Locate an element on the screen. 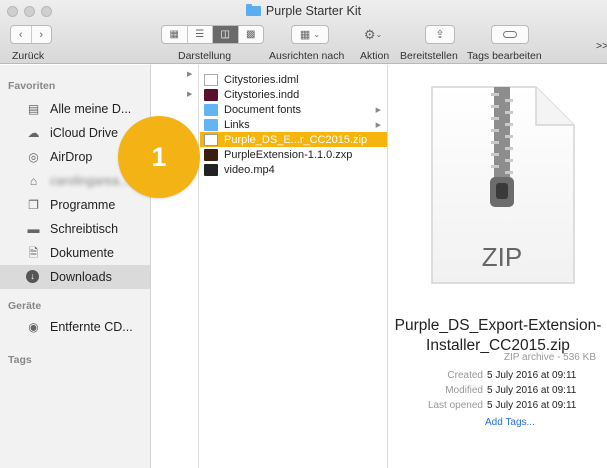  tags-label: Tags bearbeiten is located at coordinates (504, 56).